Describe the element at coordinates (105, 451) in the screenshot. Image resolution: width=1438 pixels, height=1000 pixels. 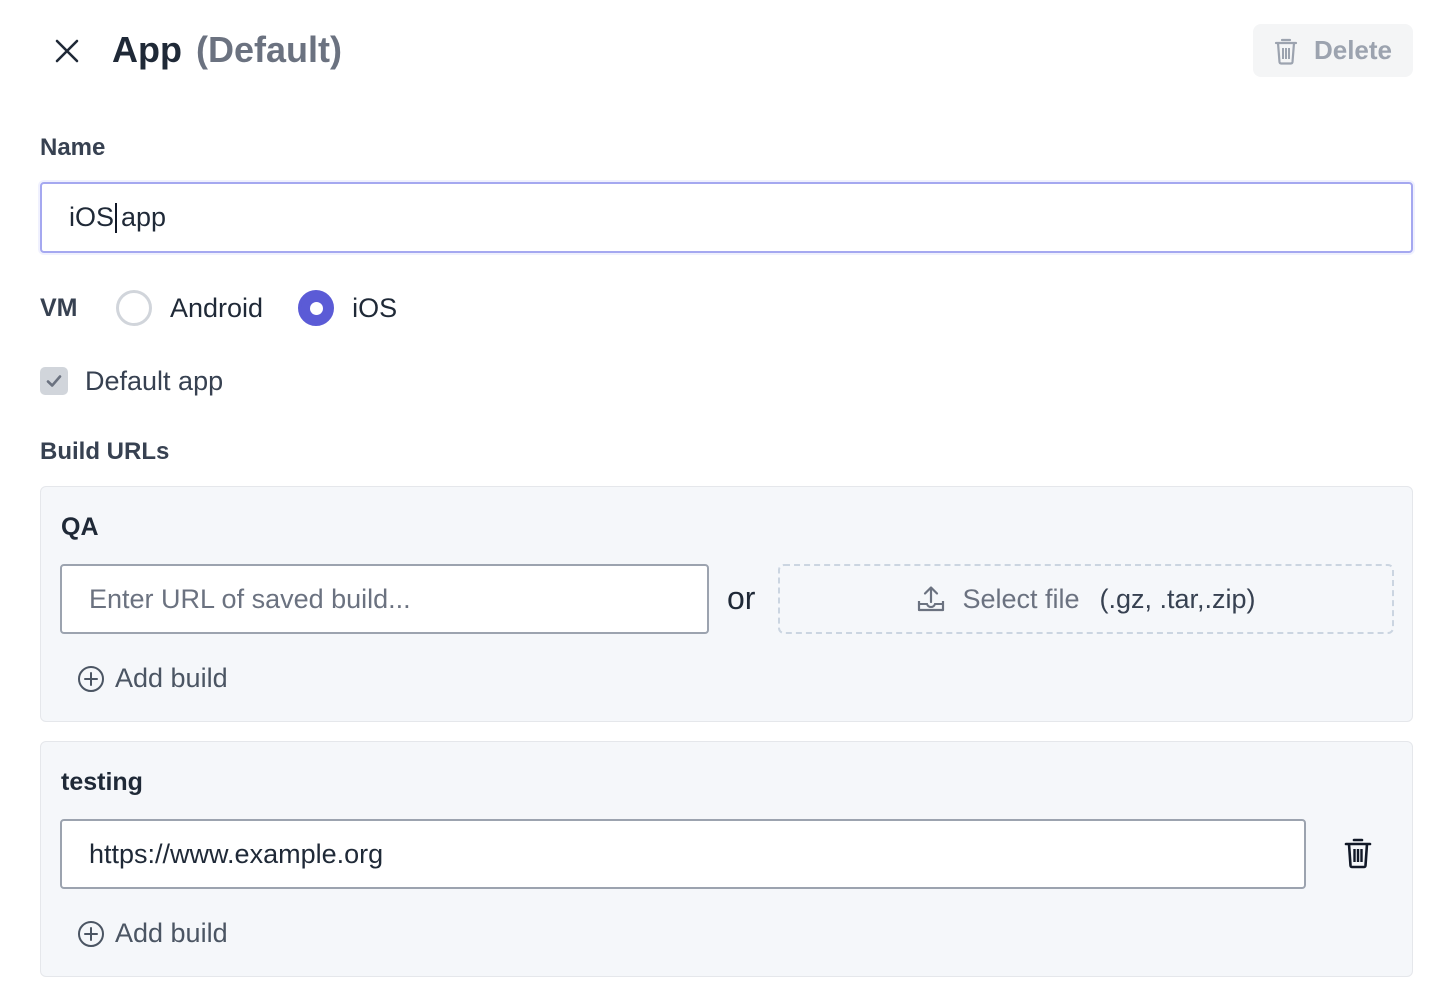
I see `build-urls-label: Build URLs` at that location.